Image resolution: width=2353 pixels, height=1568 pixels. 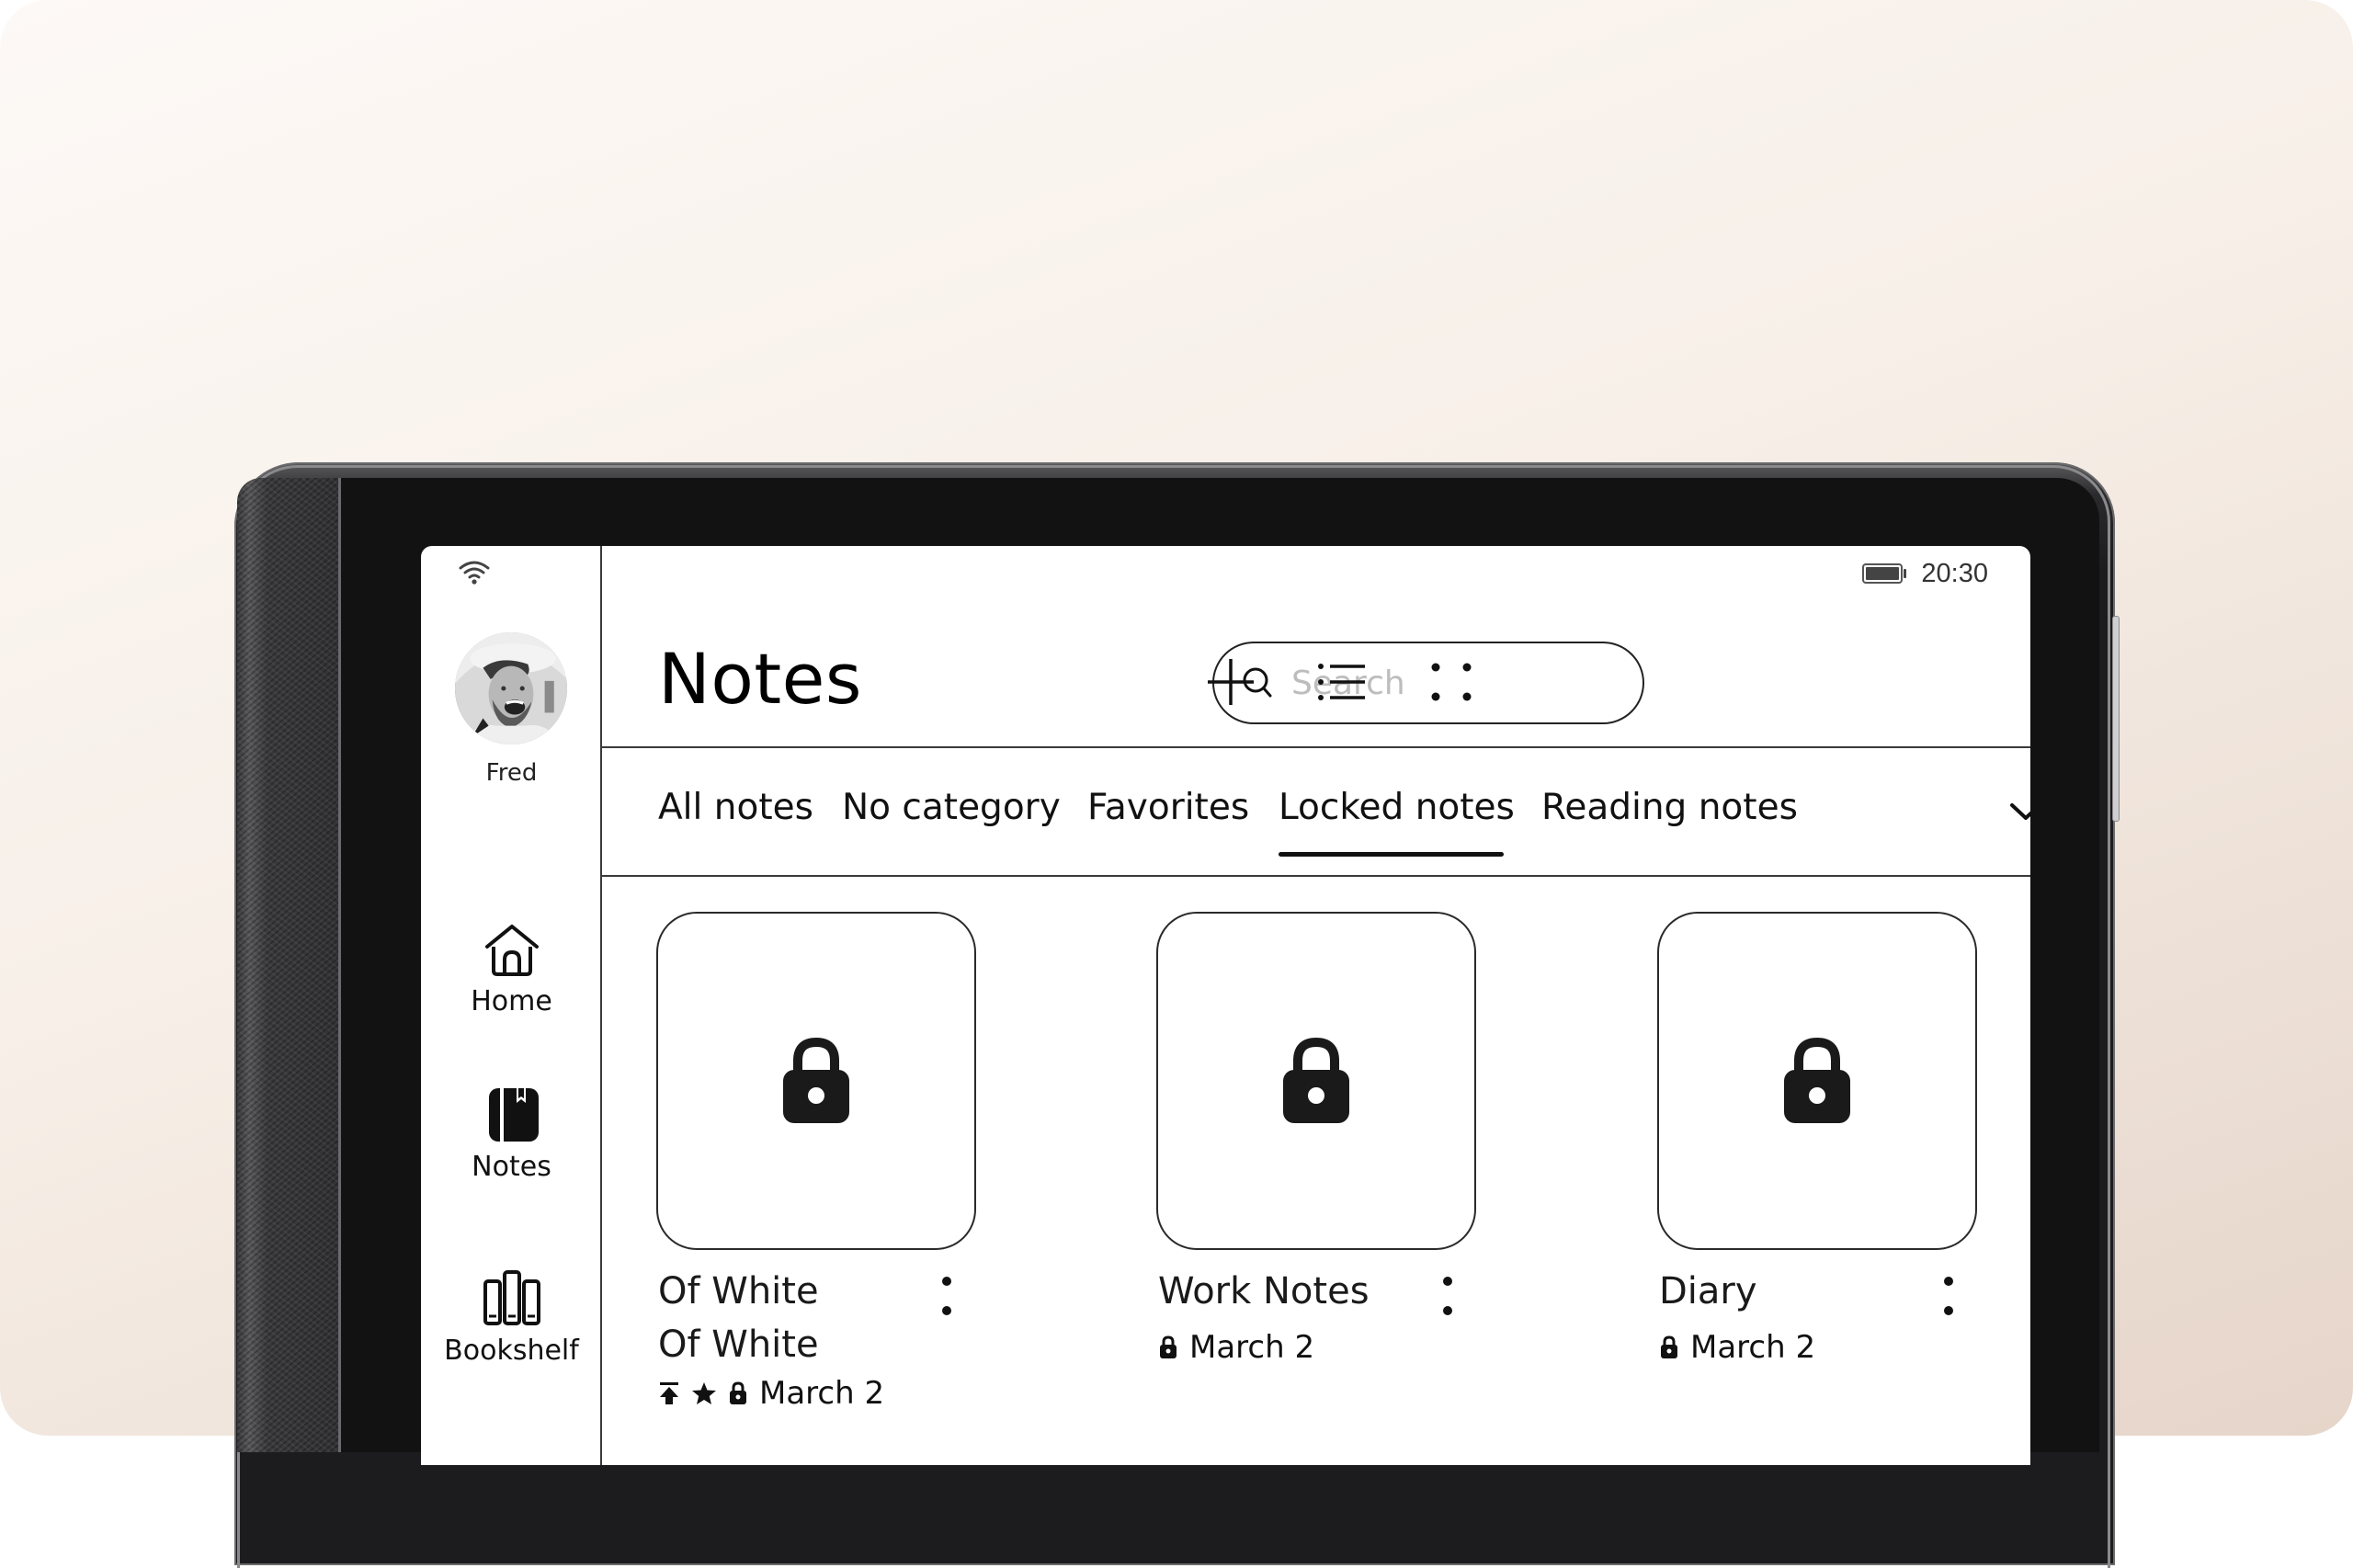 I want to click on user-name: Fred, so click(x=511, y=773).